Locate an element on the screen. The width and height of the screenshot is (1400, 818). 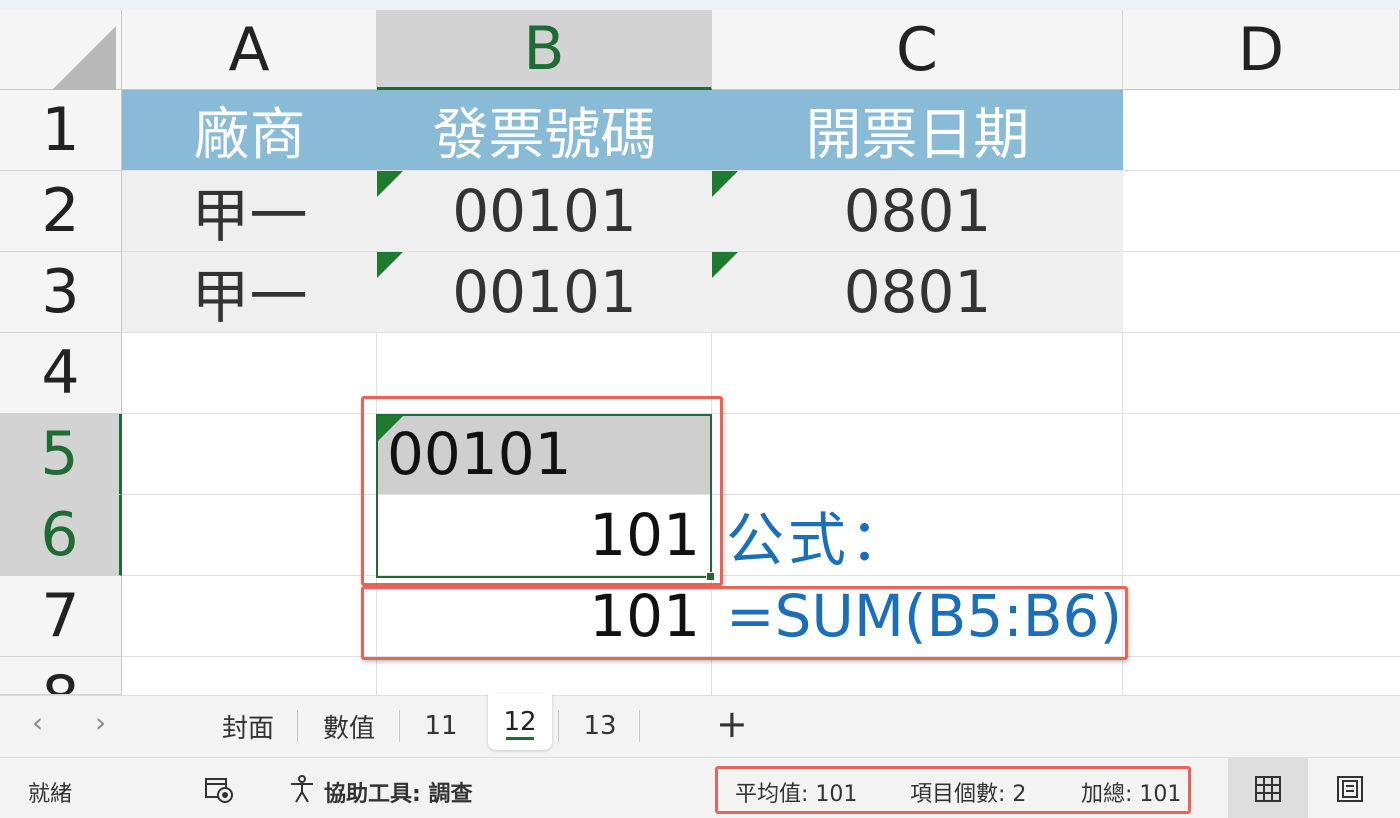
cell-c2: 0801 is located at coordinates (917, 211).